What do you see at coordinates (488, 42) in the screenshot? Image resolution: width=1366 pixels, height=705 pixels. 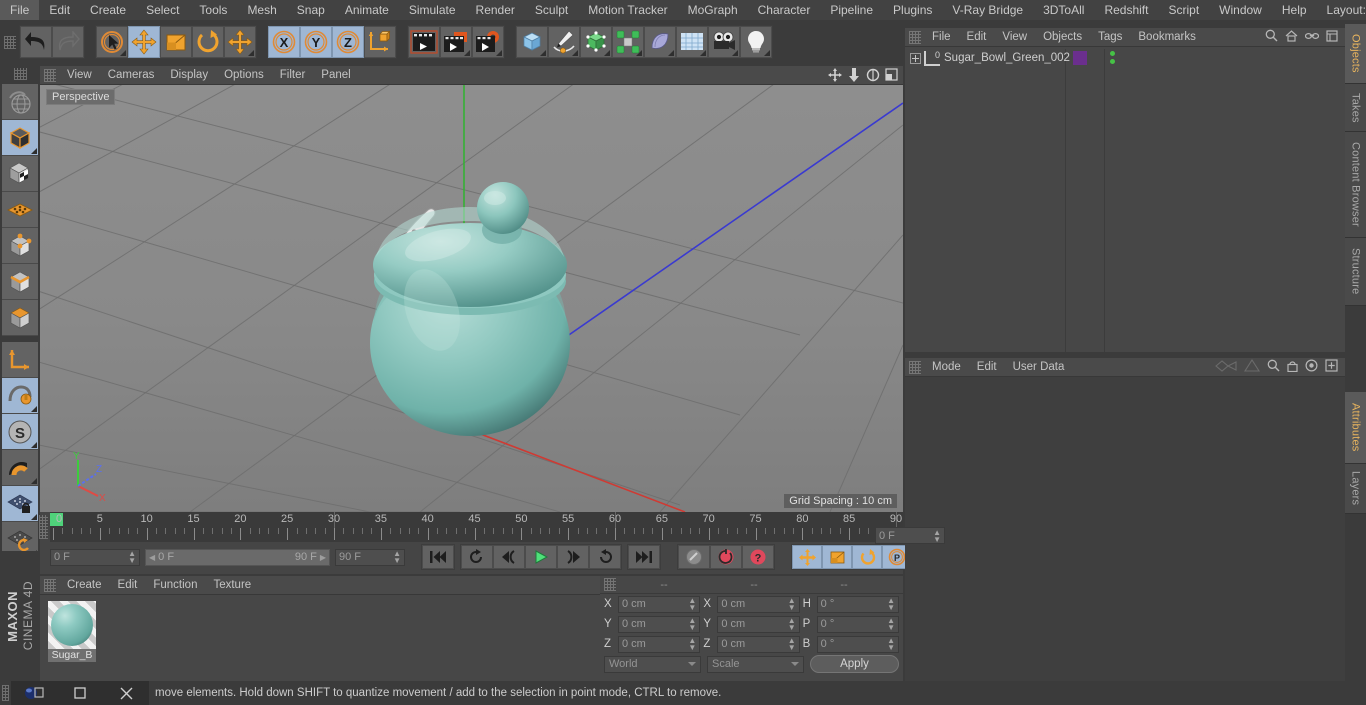 I see `render-settings-button` at bounding box center [488, 42].